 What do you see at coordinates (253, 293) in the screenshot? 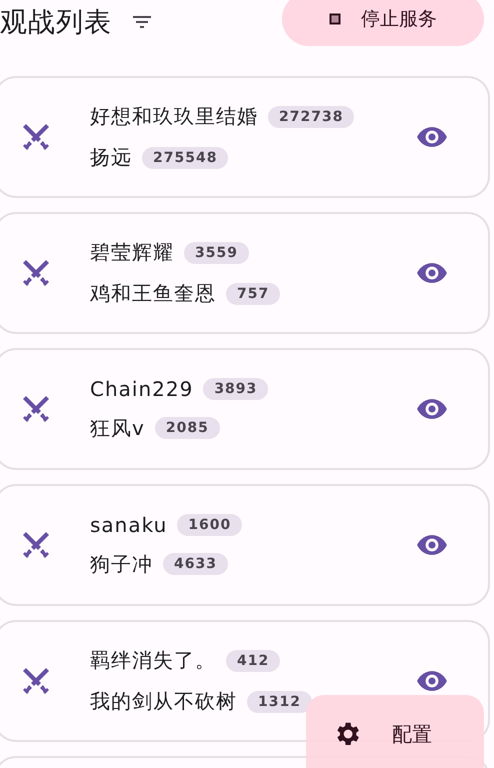
I see `score-badge: 757` at bounding box center [253, 293].